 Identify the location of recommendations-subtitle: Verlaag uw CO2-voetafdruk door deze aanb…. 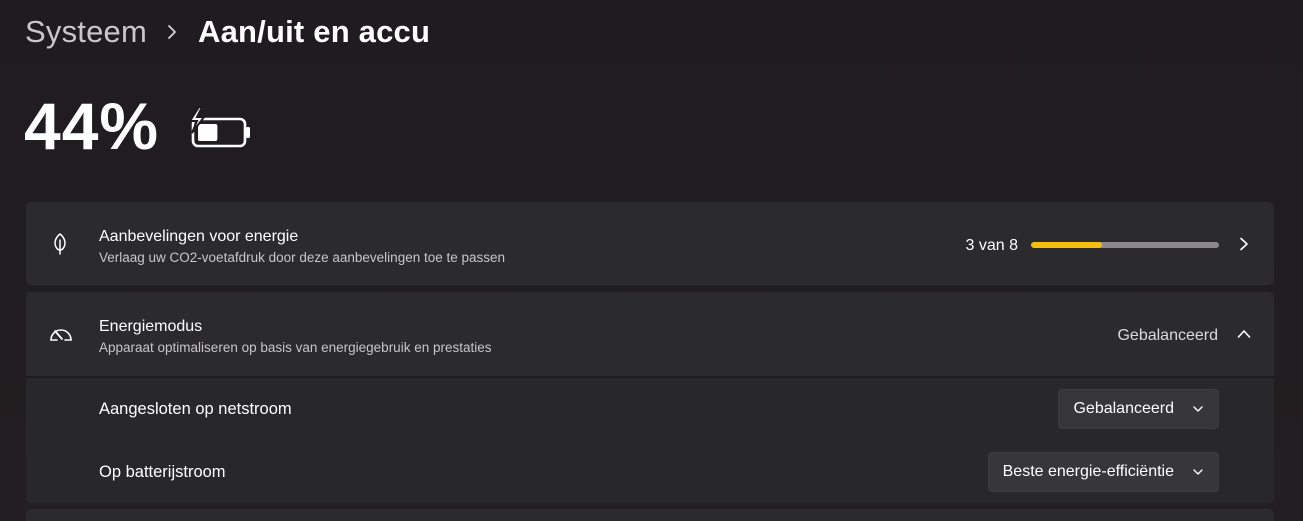
(302, 257).